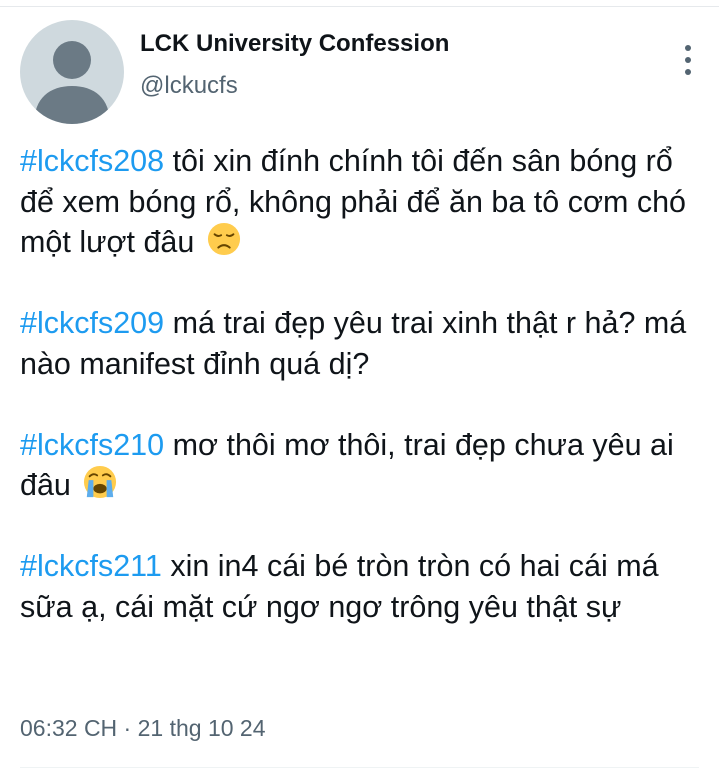  I want to click on avatar, so click(72, 72).